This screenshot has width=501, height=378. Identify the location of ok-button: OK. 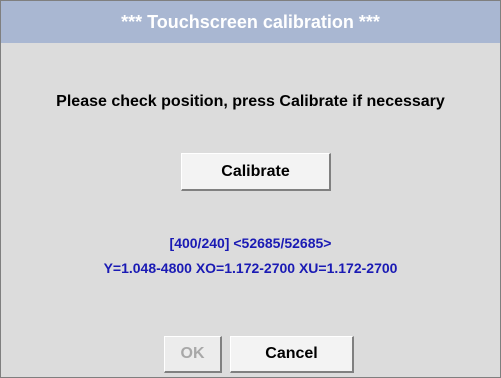
(193, 354).